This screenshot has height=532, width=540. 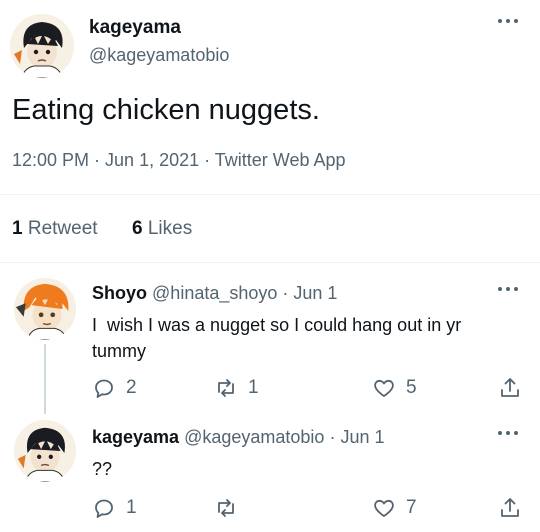 What do you see at coordinates (166, 110) in the screenshot?
I see `tweet-text: Eating chicken nuggets.` at bounding box center [166, 110].